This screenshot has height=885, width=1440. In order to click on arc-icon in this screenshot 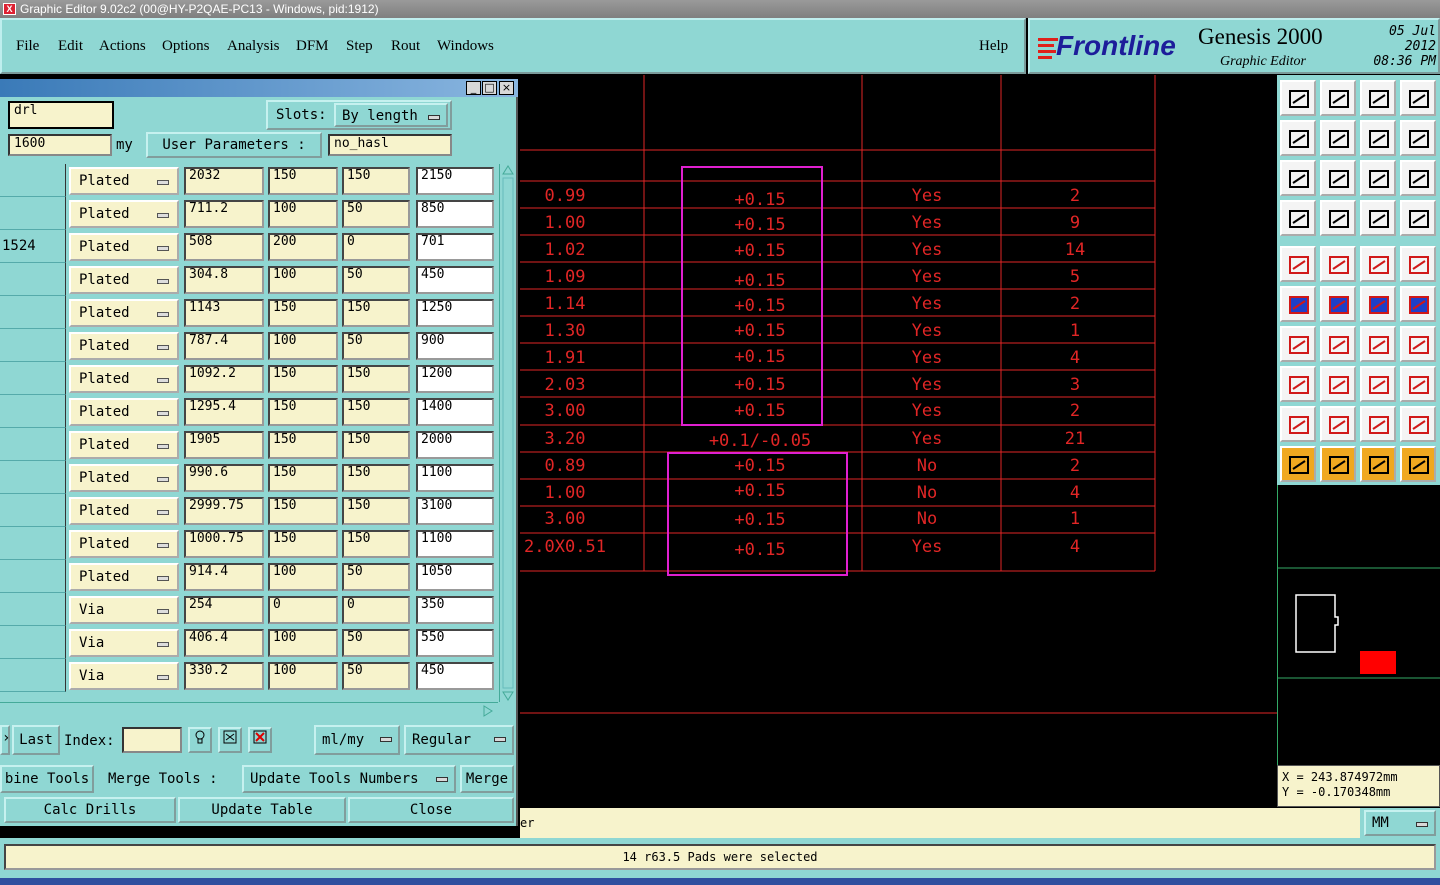, I will do `click(1378, 344)`.